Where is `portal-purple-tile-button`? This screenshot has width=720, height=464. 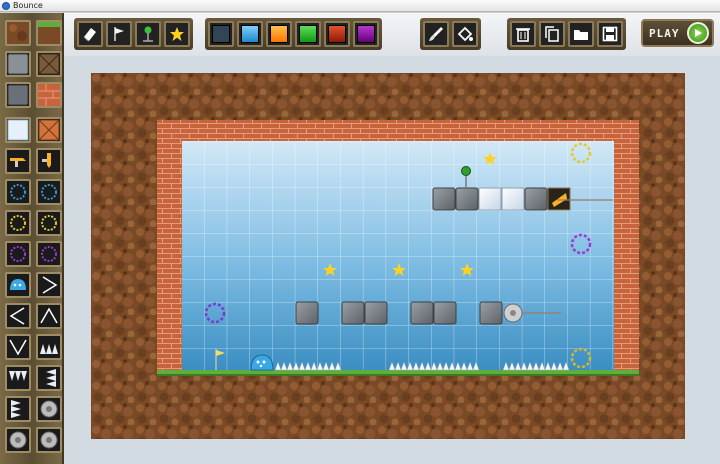
portal-purple-tile-button is located at coordinates (18, 254).